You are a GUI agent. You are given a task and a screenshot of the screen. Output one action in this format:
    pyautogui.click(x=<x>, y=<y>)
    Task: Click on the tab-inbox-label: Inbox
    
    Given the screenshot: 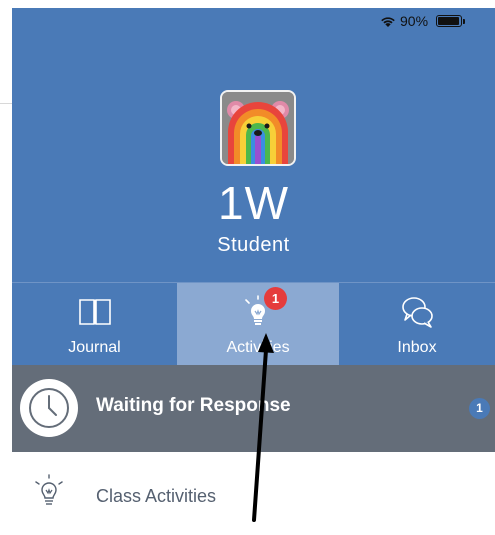 What is the action you would take?
    pyautogui.click(x=417, y=347)
    